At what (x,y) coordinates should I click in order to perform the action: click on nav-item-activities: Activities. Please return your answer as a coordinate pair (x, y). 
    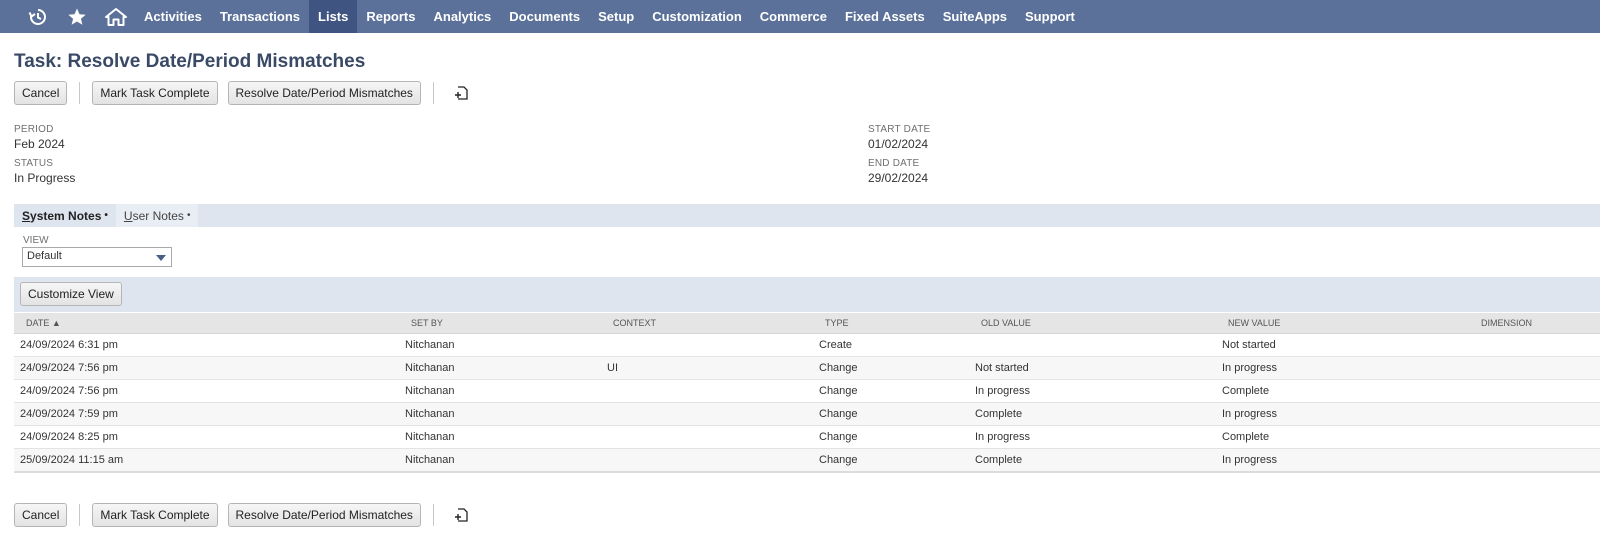
    Looking at the image, I should click on (173, 16).